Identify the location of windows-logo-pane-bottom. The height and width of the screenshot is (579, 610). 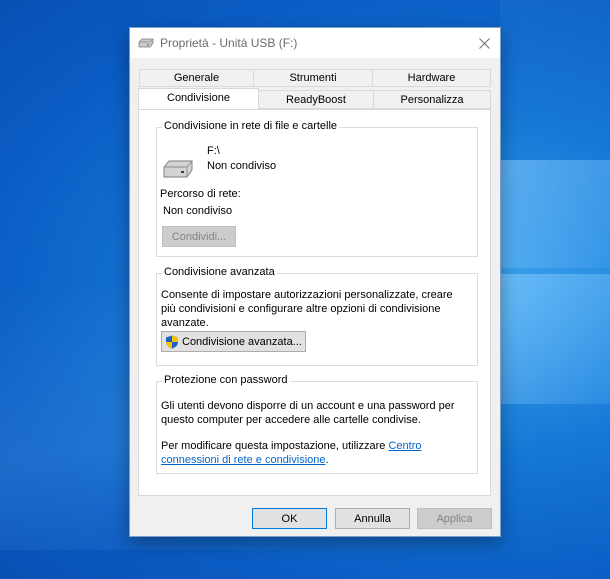
(554, 339).